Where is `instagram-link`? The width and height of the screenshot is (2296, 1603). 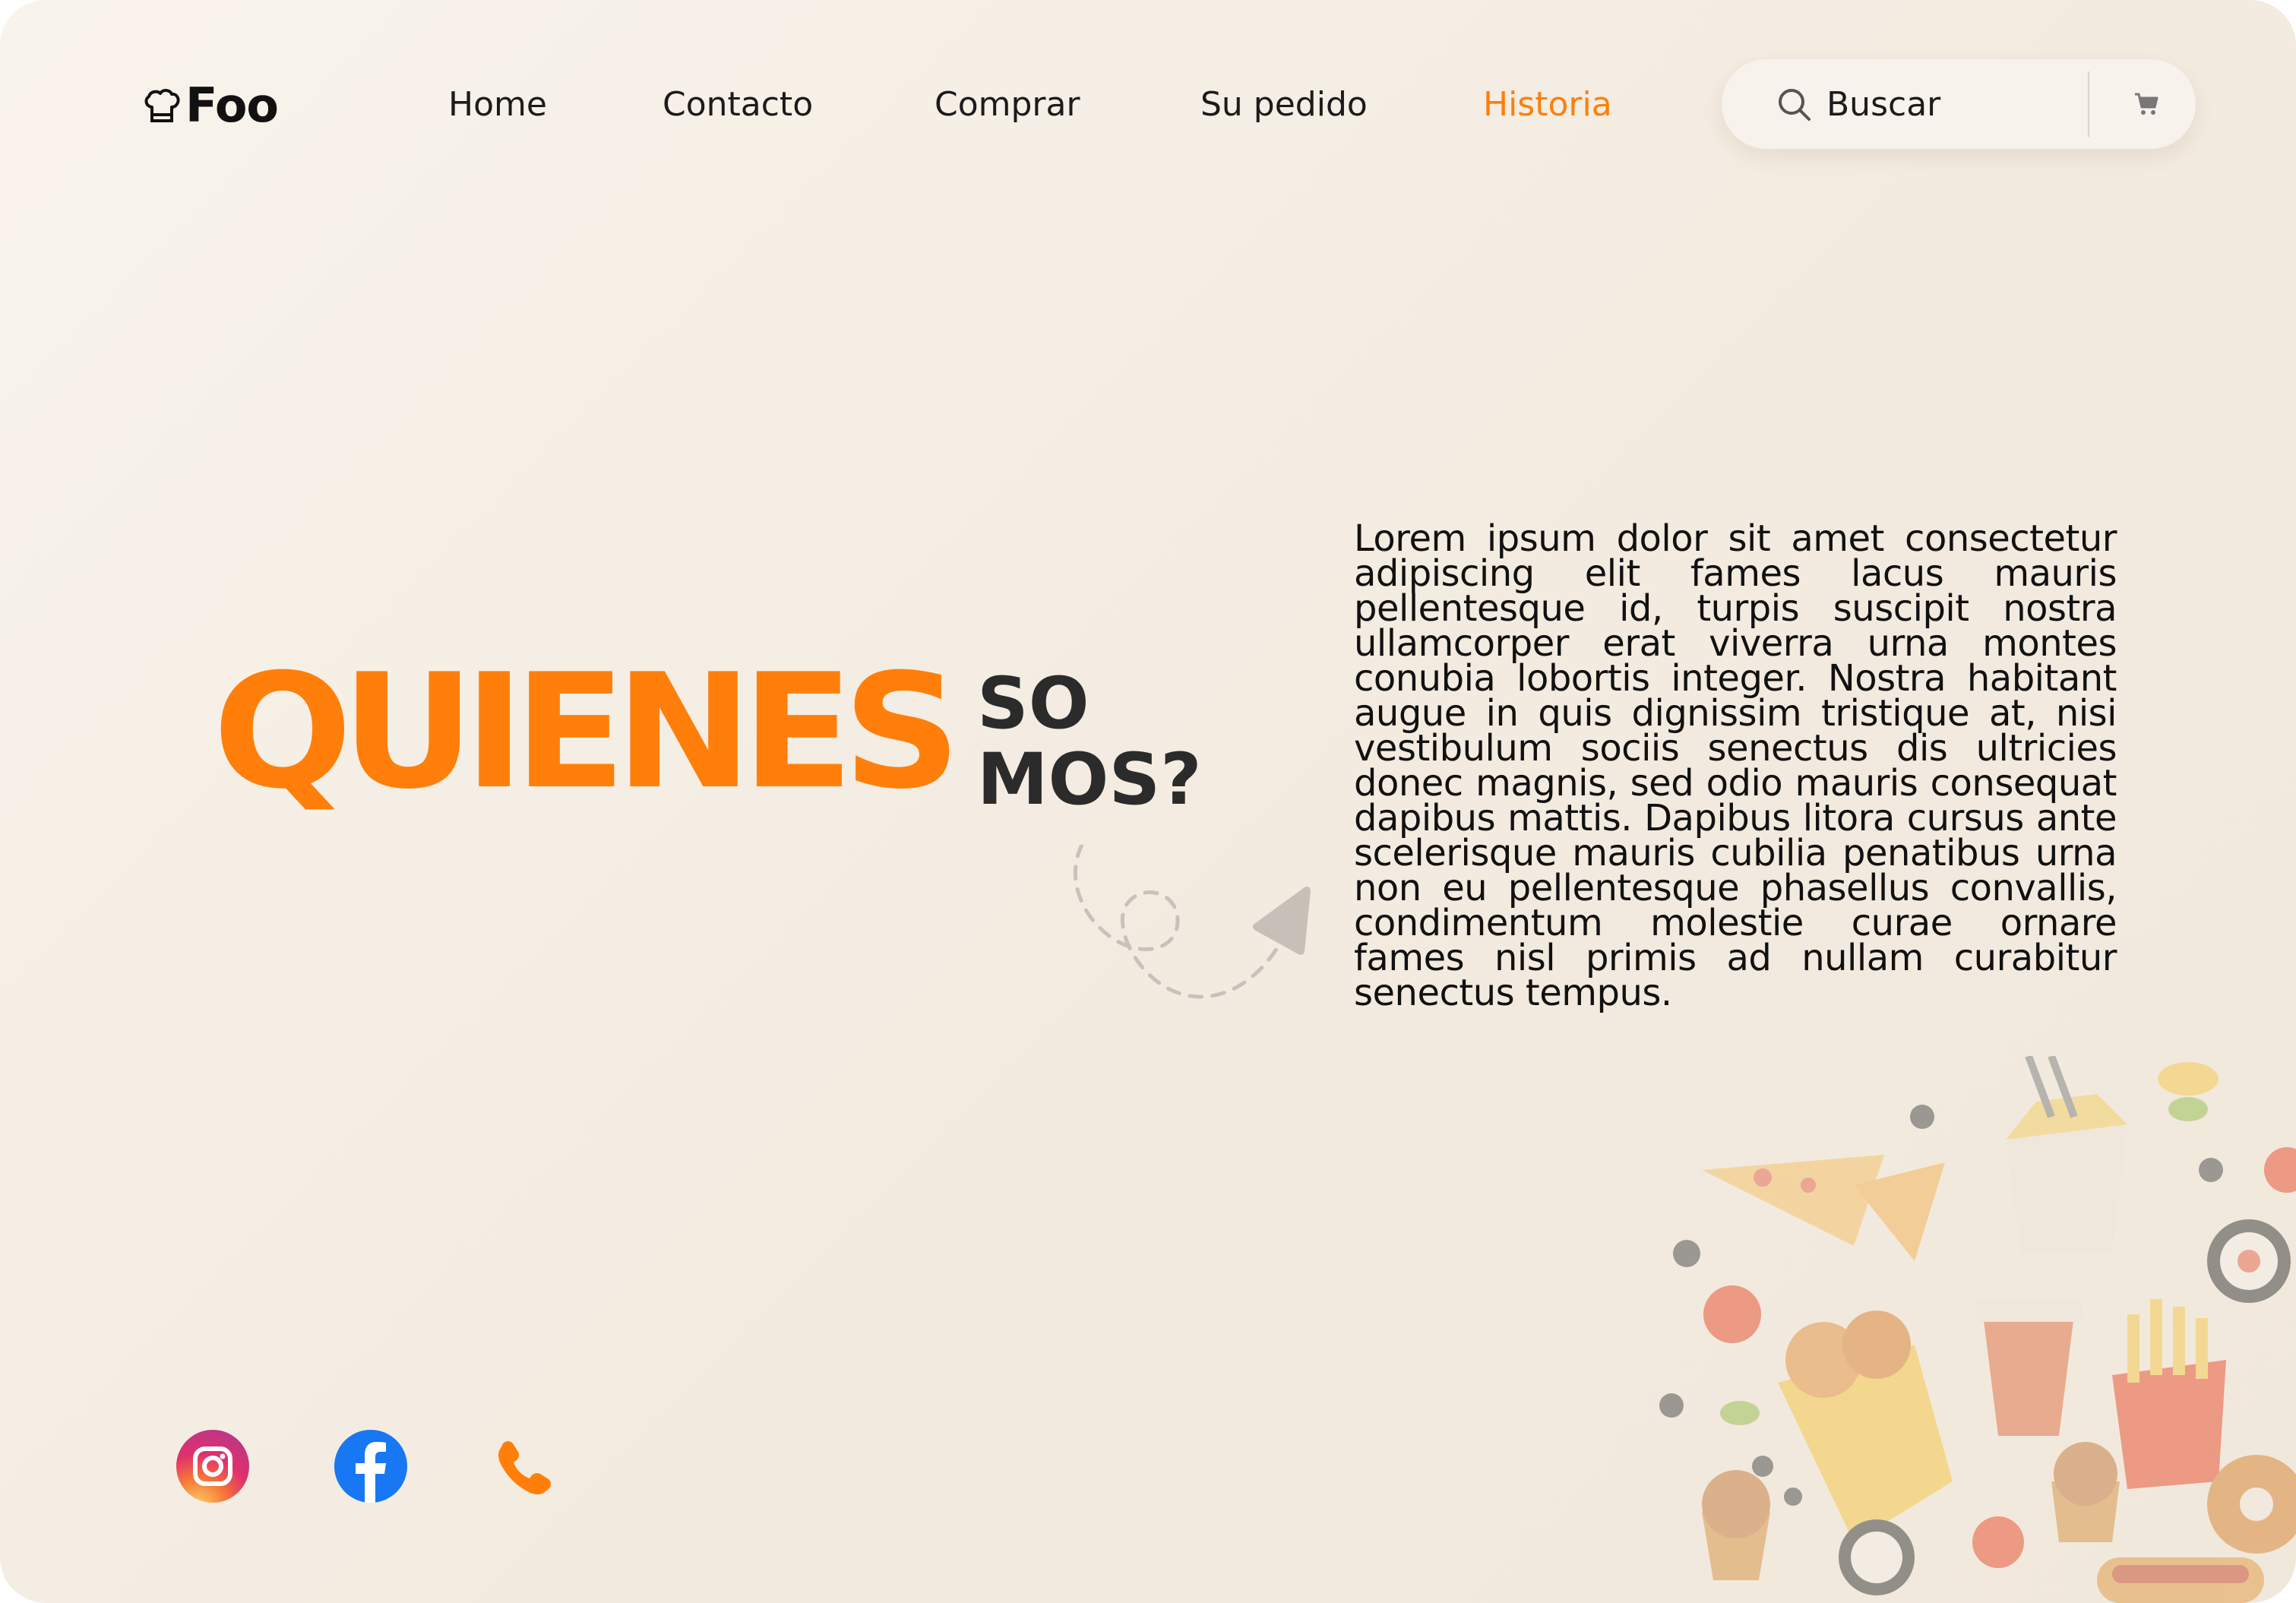
instagram-link is located at coordinates (213, 1466).